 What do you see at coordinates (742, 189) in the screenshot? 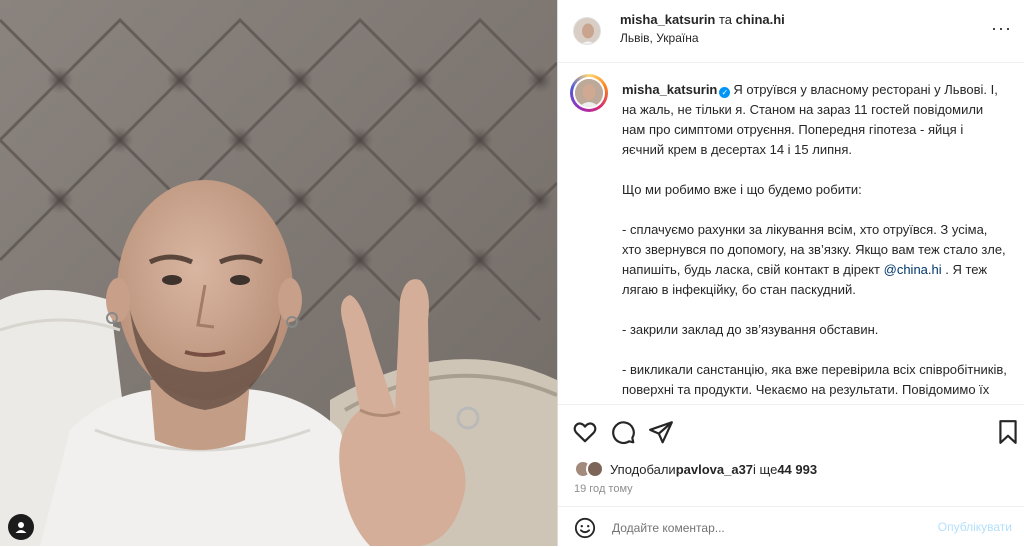
I see `caption-paragraph-2: Що ми робимо вже і що будемо робити:` at bounding box center [742, 189].